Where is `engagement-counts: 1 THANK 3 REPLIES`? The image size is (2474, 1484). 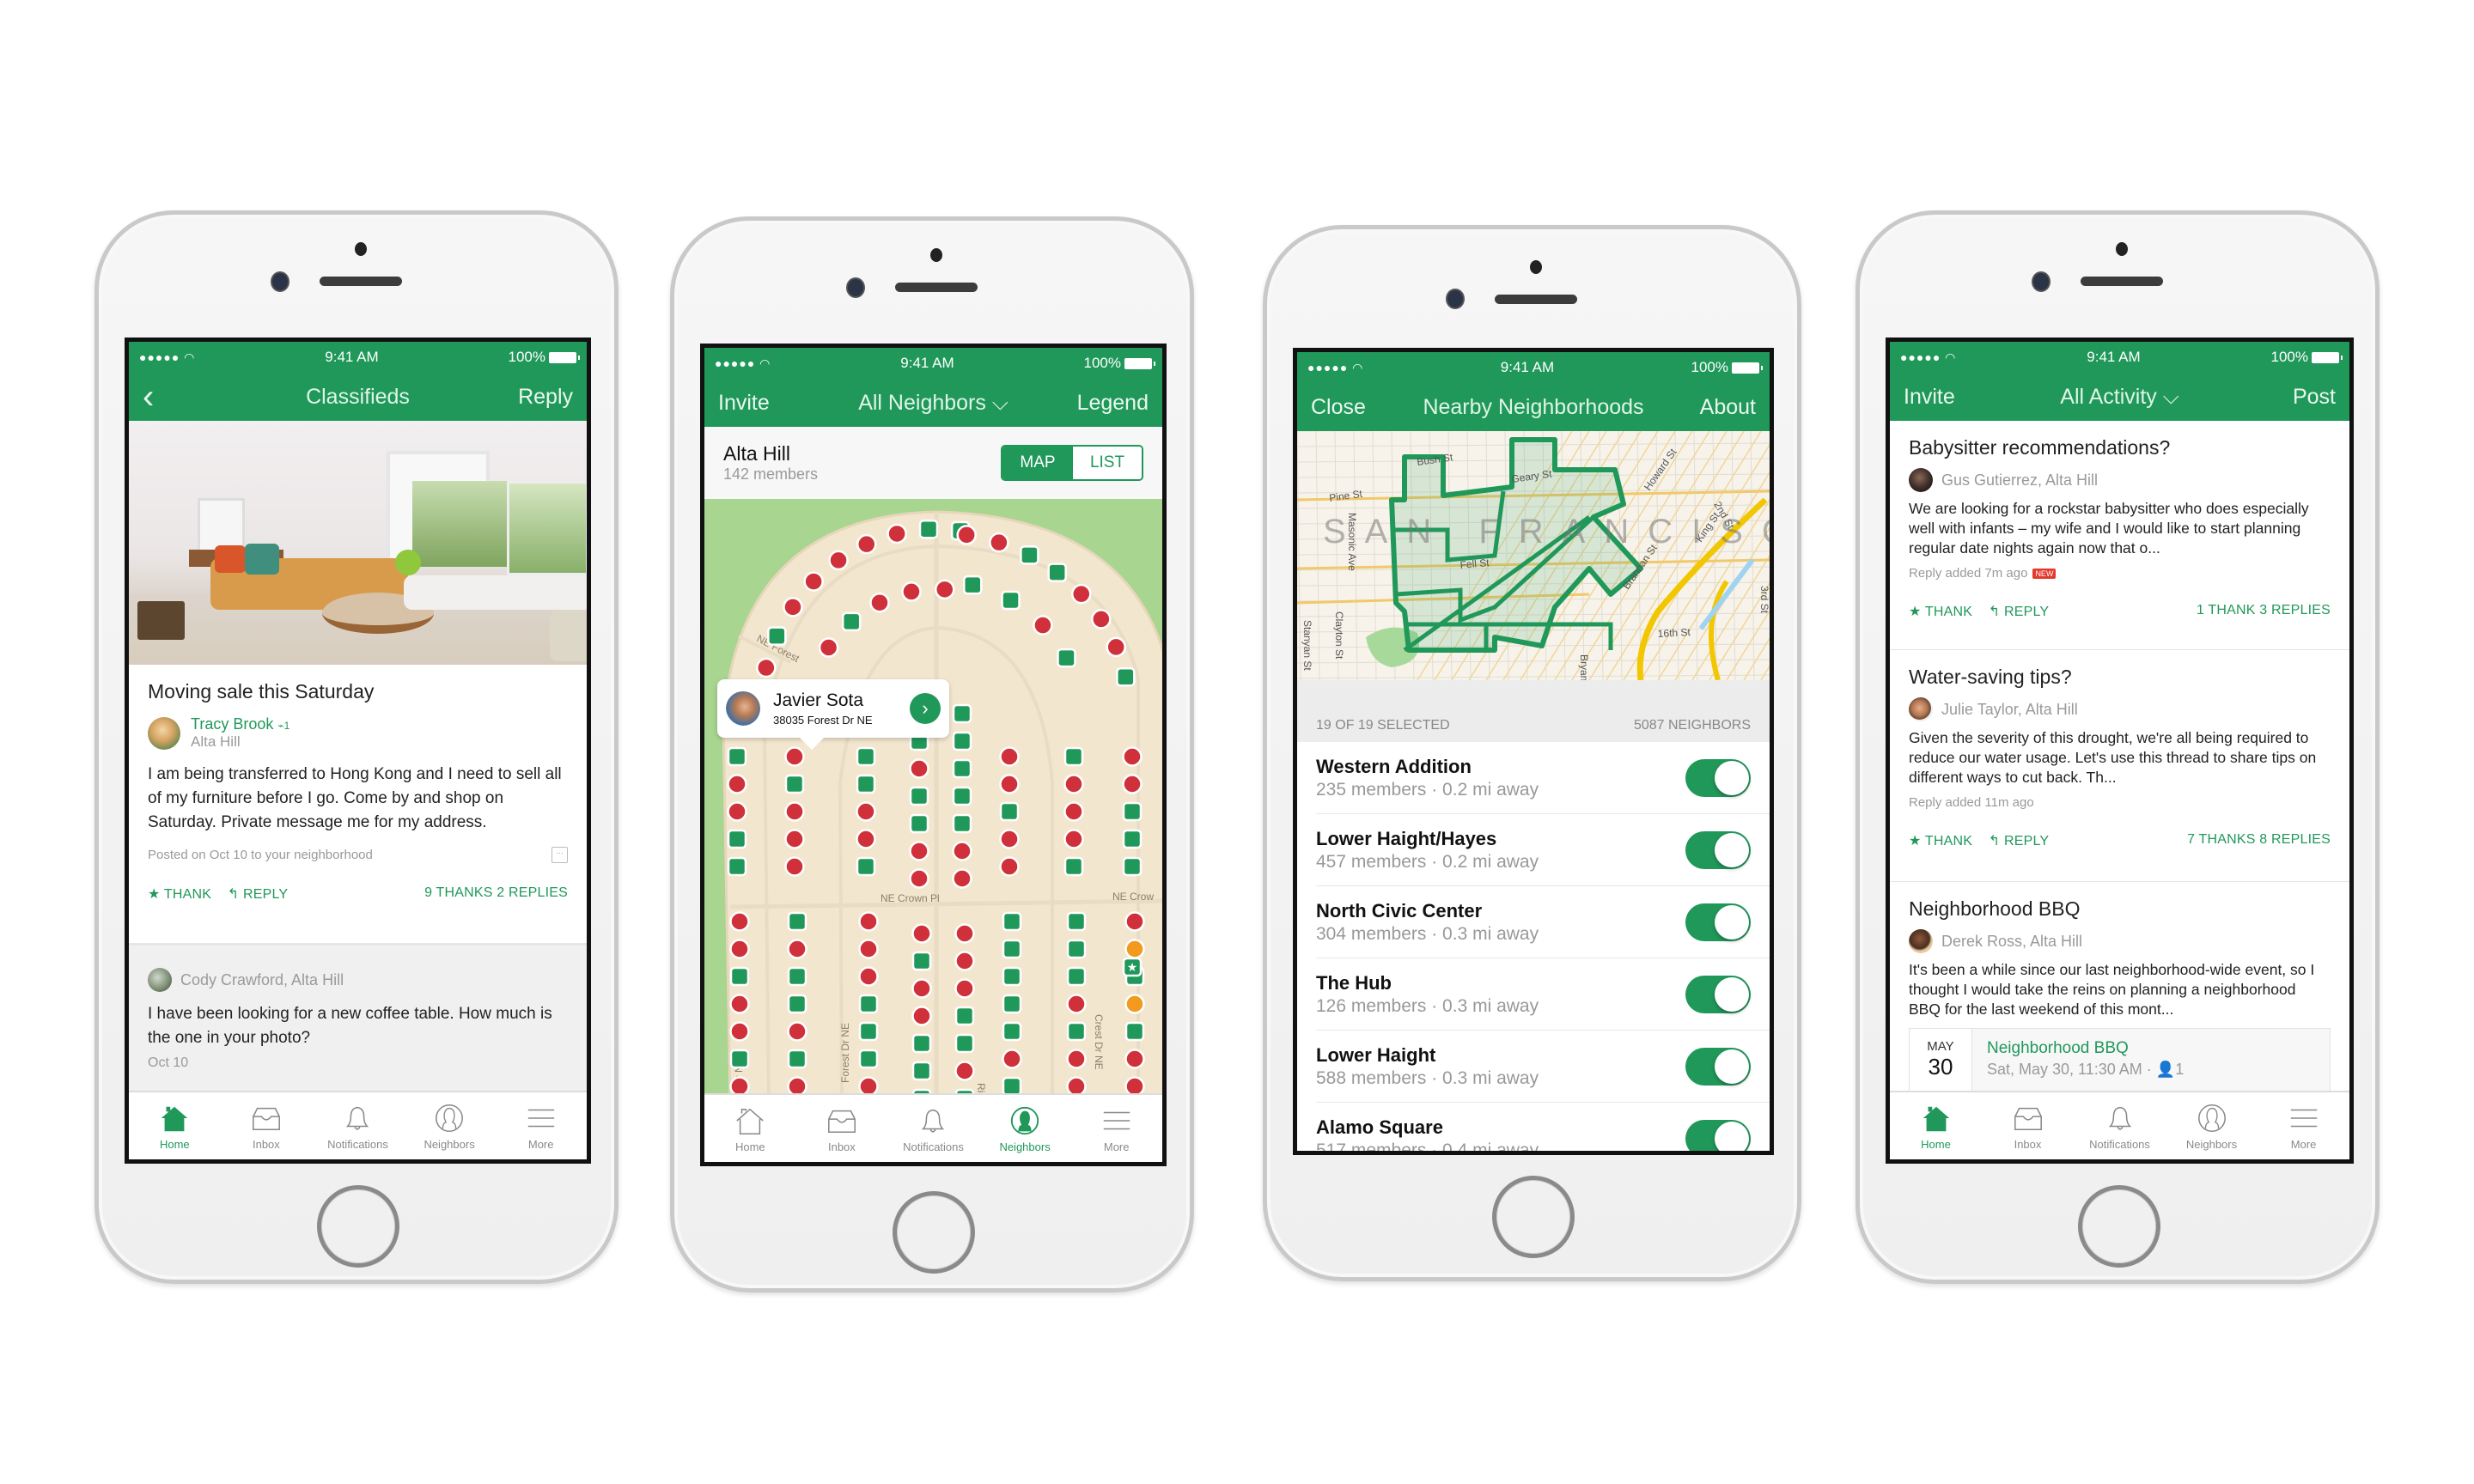
engagement-counts: 1 THANK 3 REPLIES is located at coordinates (2264, 611).